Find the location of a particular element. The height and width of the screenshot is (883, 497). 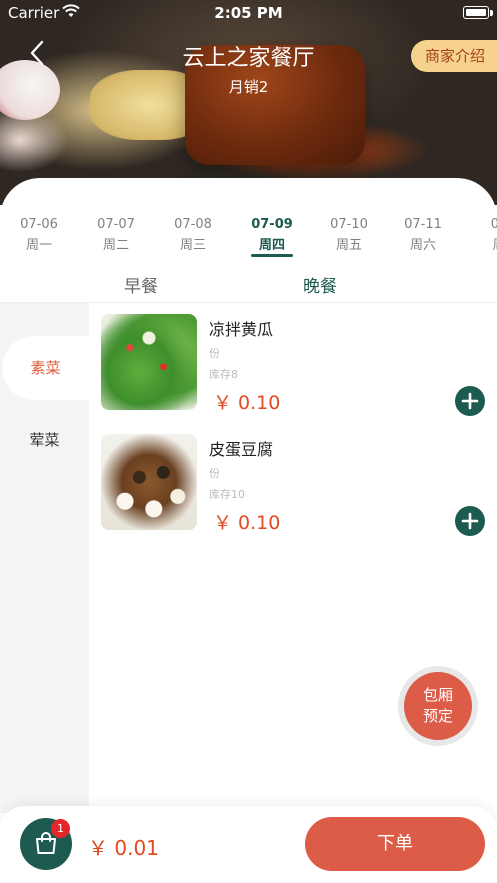

date-item: 07-08 周三 is located at coordinates (193, 235).